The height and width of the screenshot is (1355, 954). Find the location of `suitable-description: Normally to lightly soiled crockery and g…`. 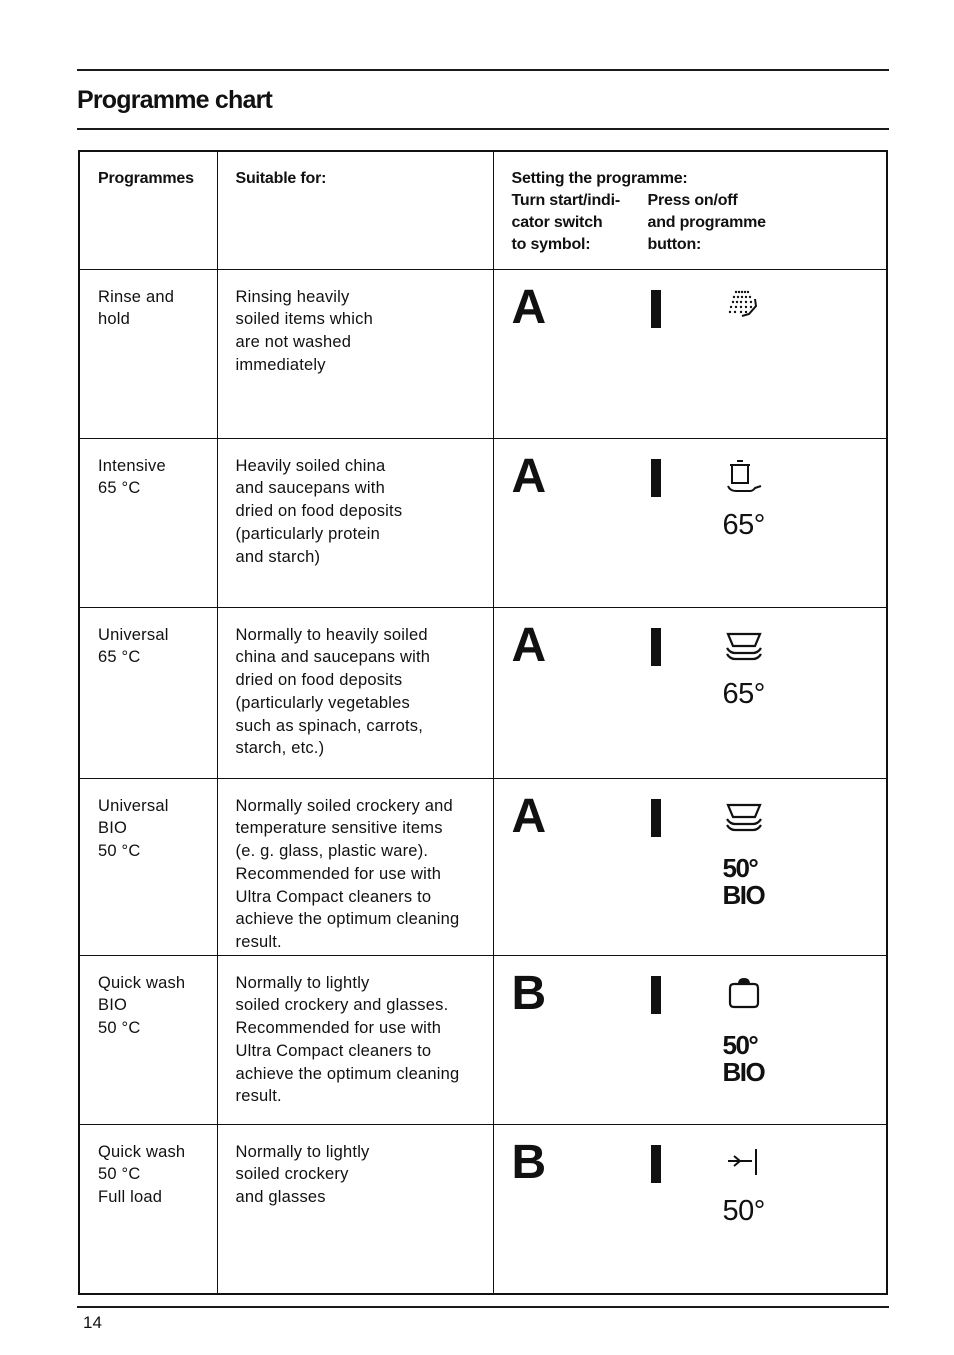

suitable-description: Normally to lightly soiled crockery and g… is located at coordinates (347, 1039).